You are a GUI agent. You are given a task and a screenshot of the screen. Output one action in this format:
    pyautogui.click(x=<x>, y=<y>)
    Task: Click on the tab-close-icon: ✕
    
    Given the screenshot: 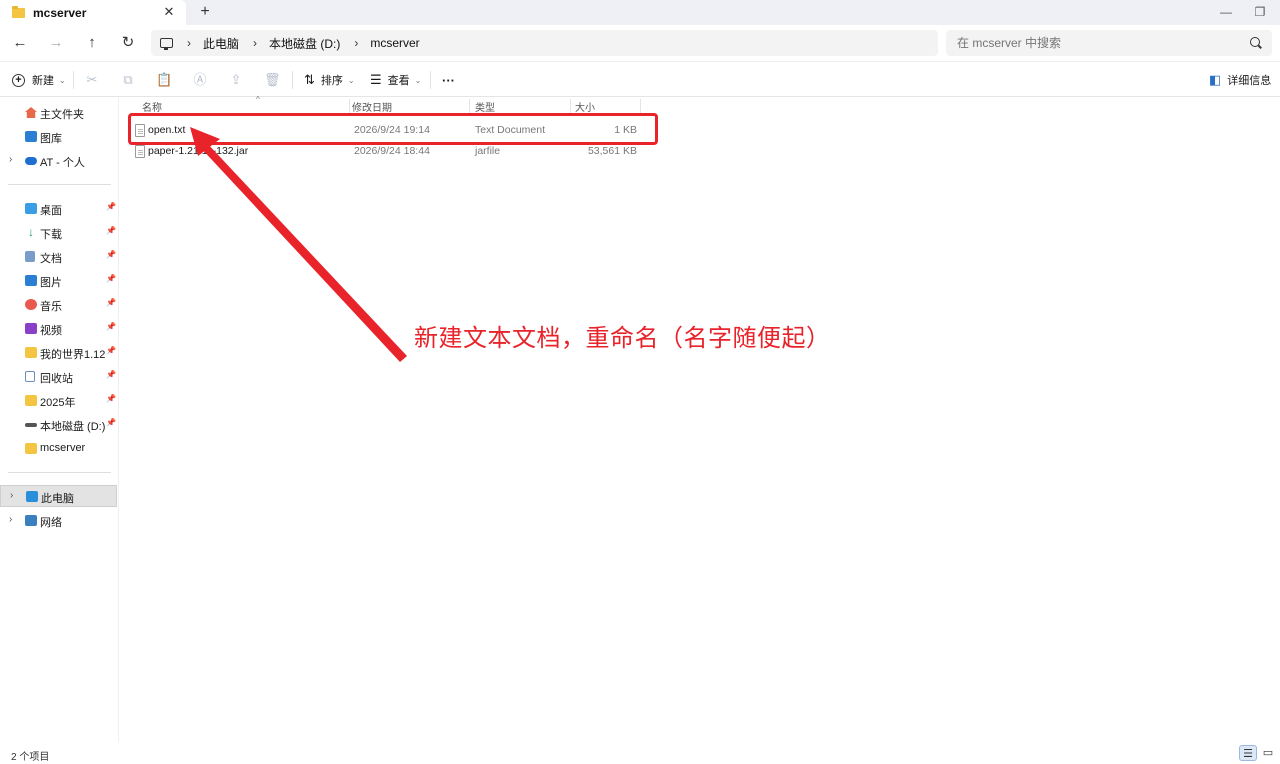 What is the action you would take?
    pyautogui.click(x=169, y=12)
    